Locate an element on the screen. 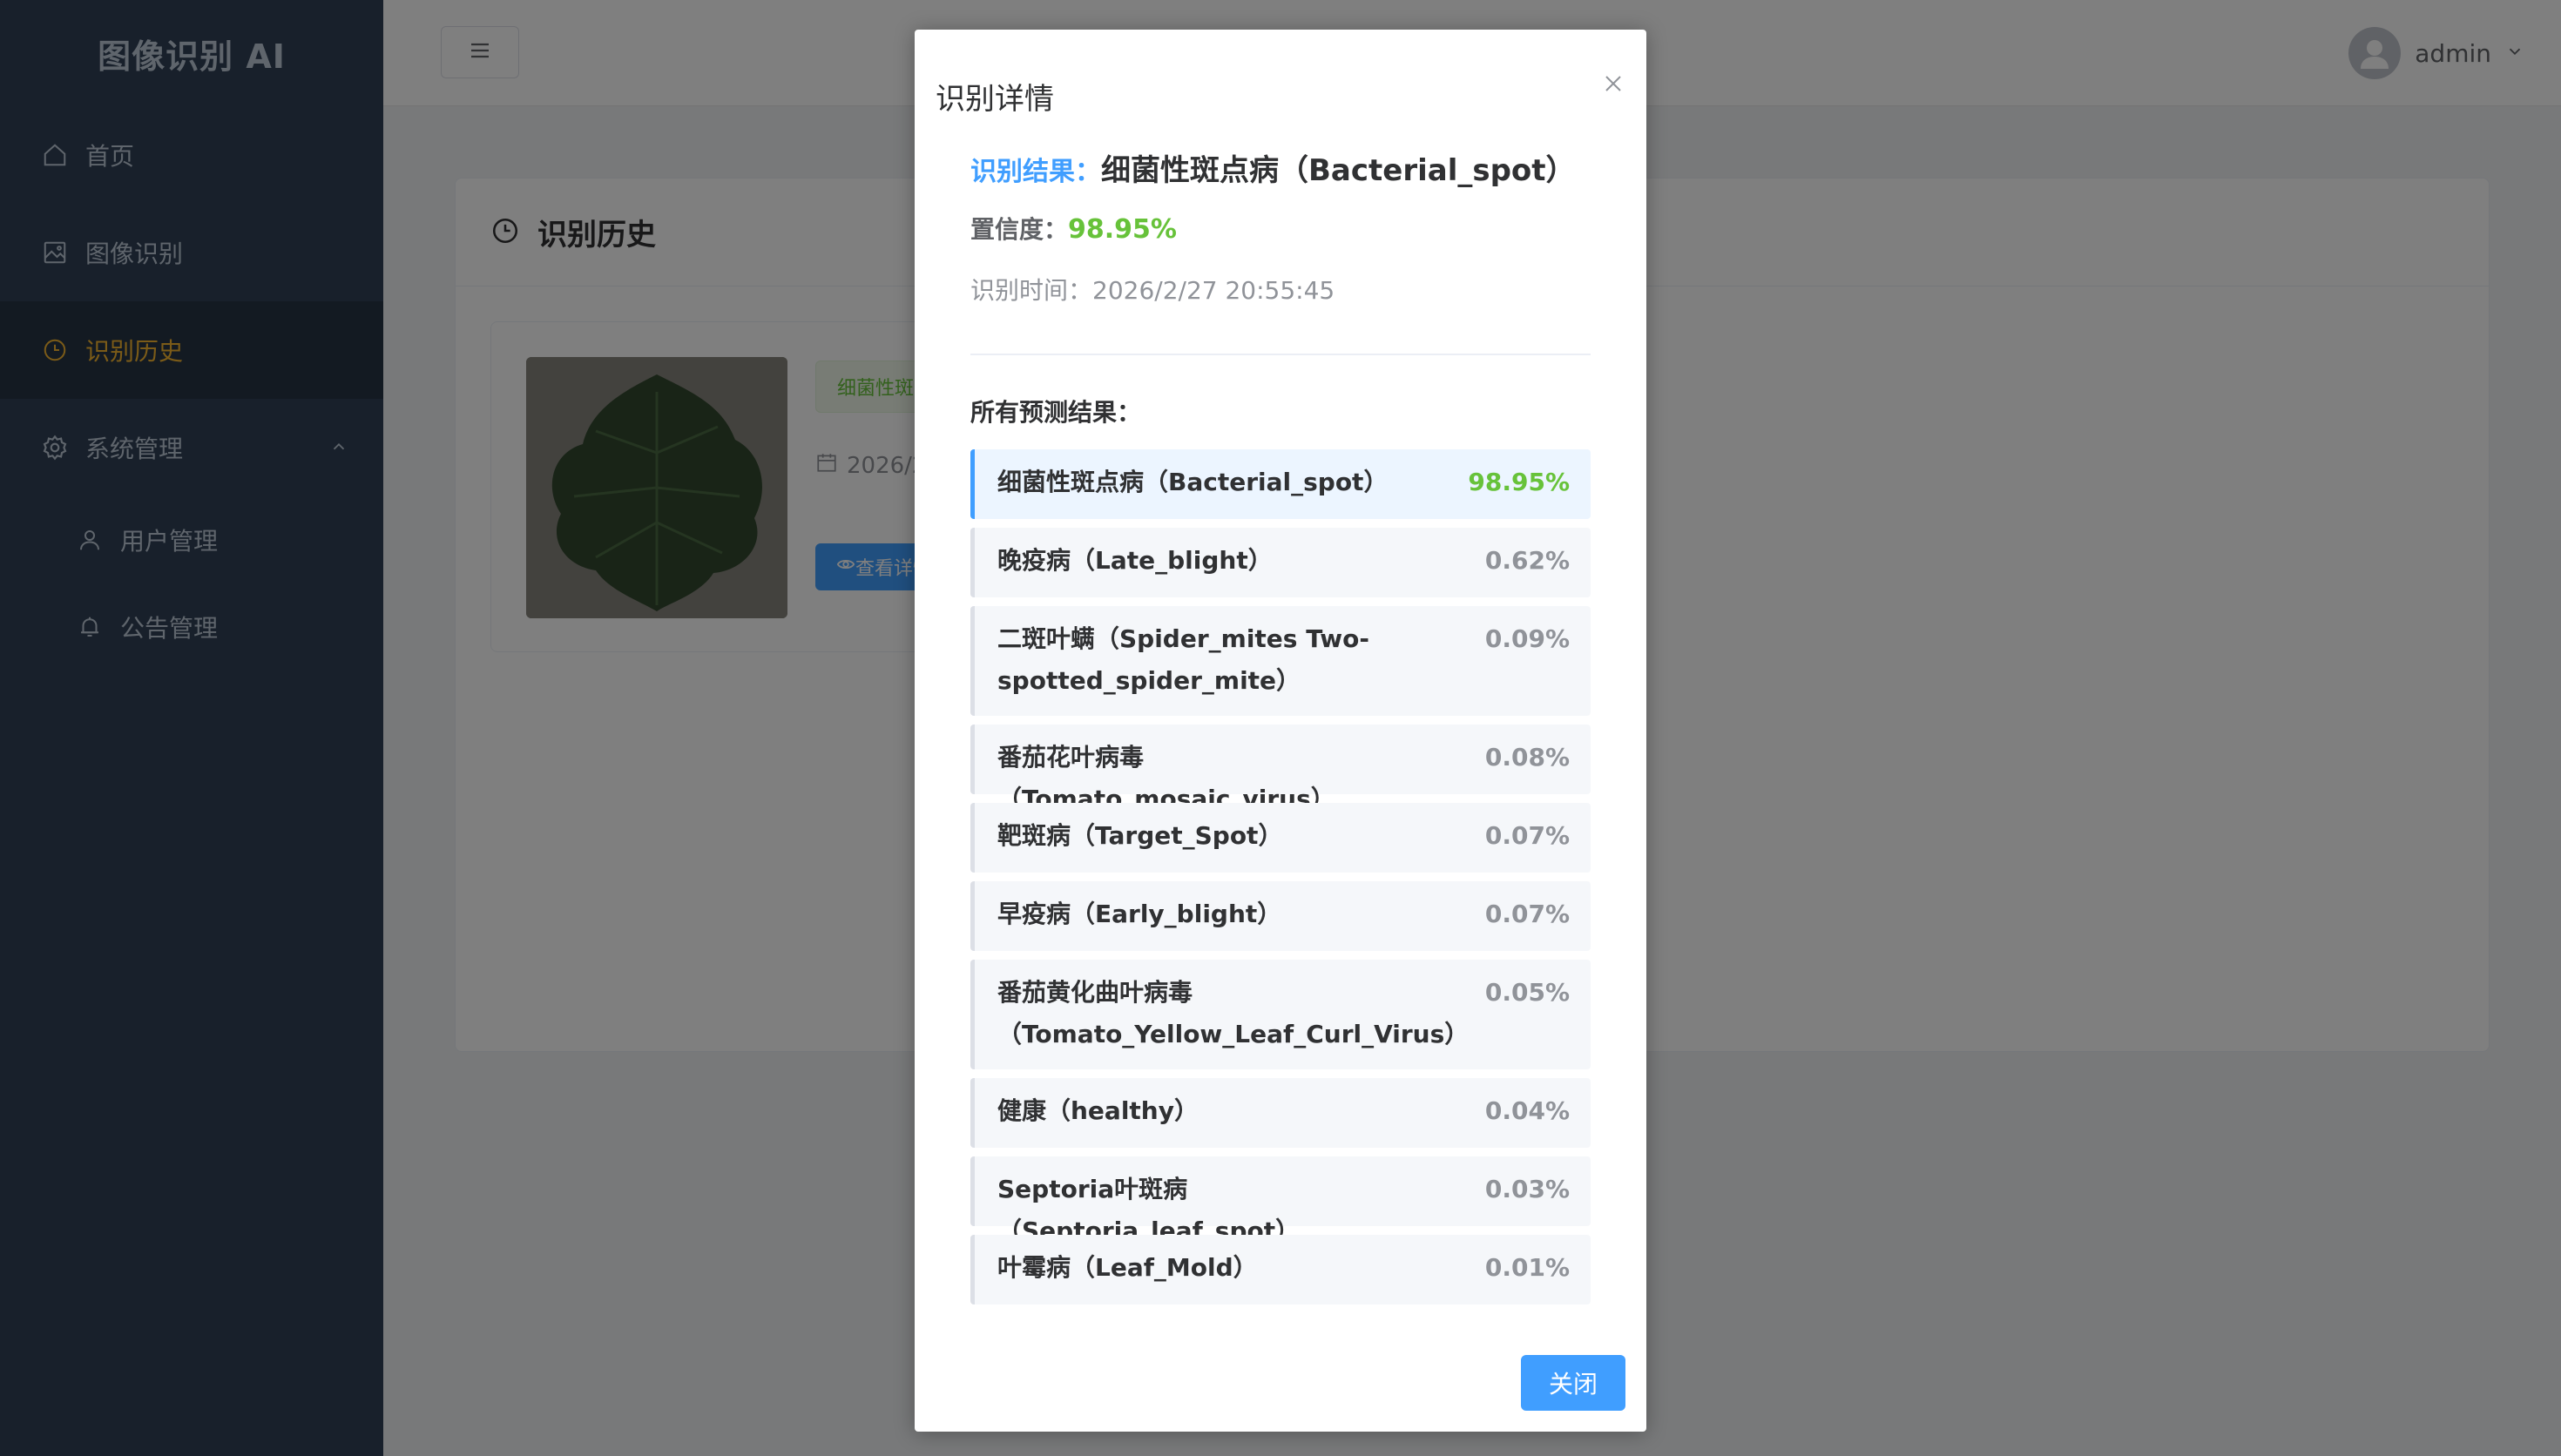  result-line: 识别结果： 细菌性斑点病（Bacterial_spot） is located at coordinates (1273, 167).